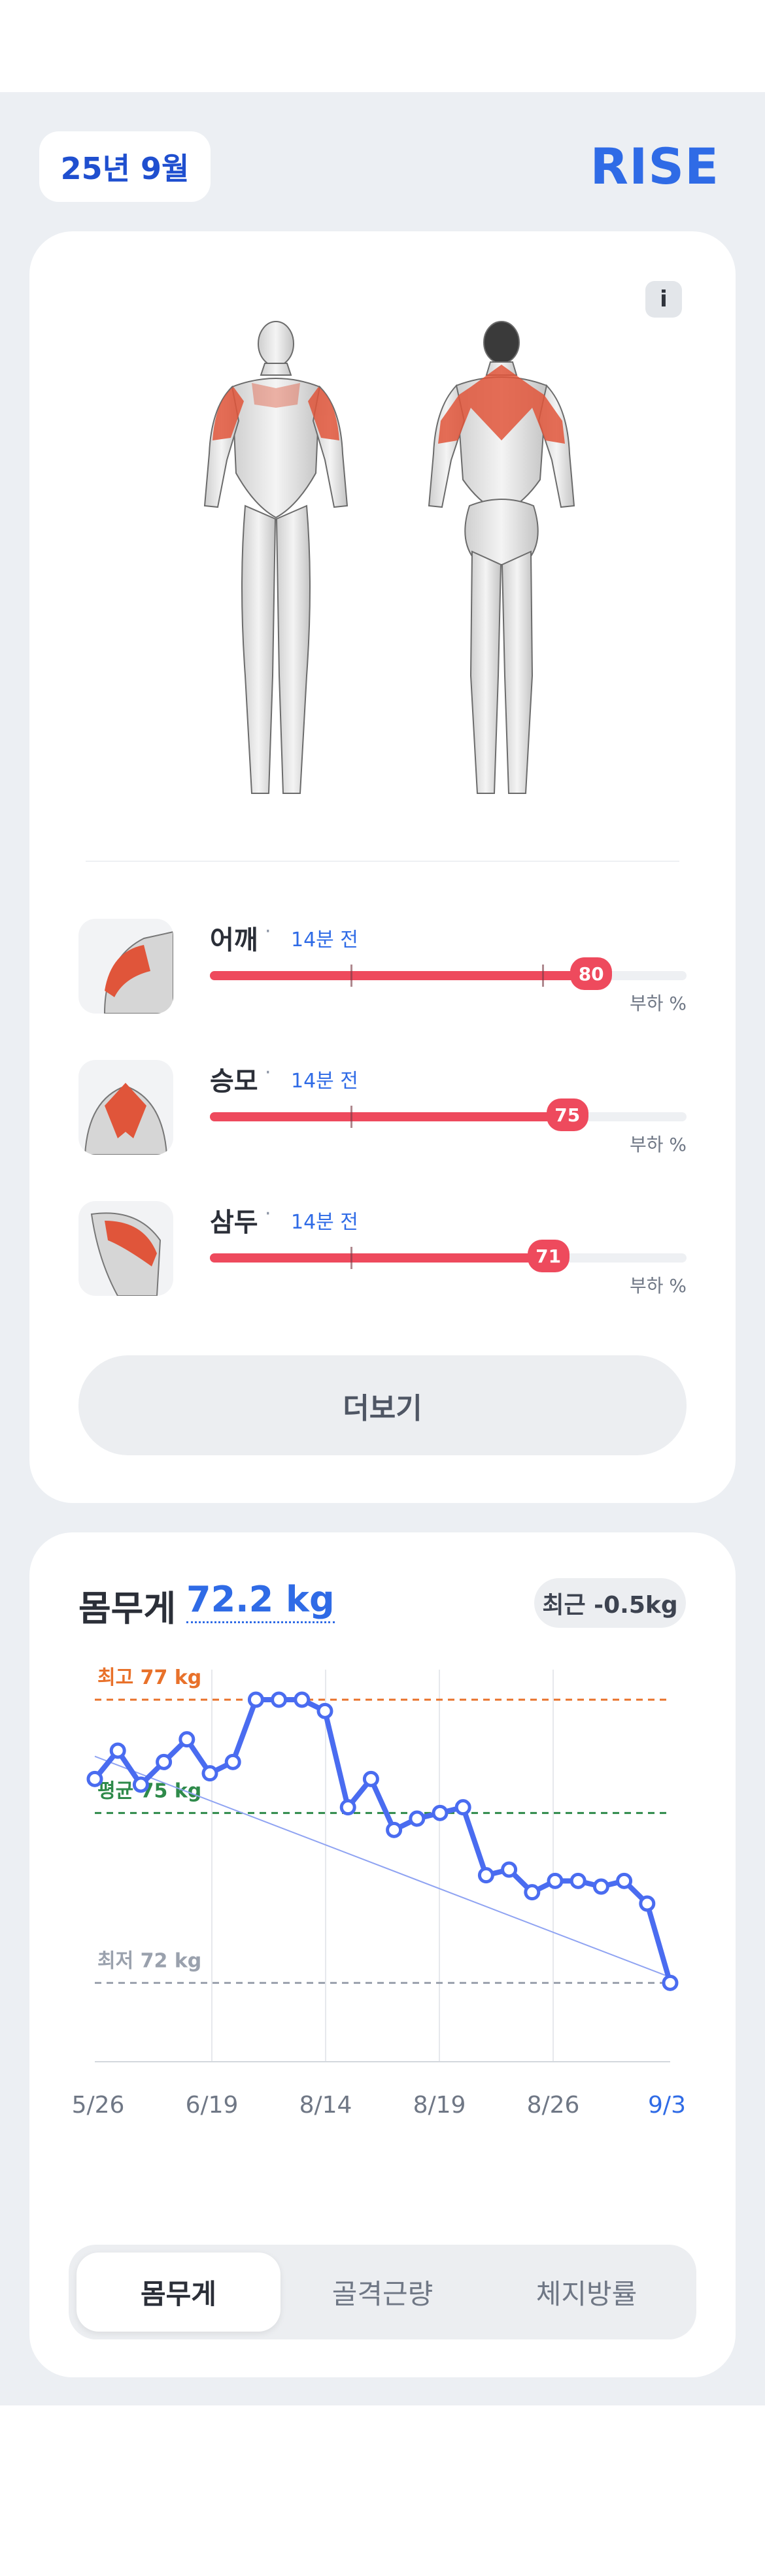  I want to click on series-points, so click(382, 1841).